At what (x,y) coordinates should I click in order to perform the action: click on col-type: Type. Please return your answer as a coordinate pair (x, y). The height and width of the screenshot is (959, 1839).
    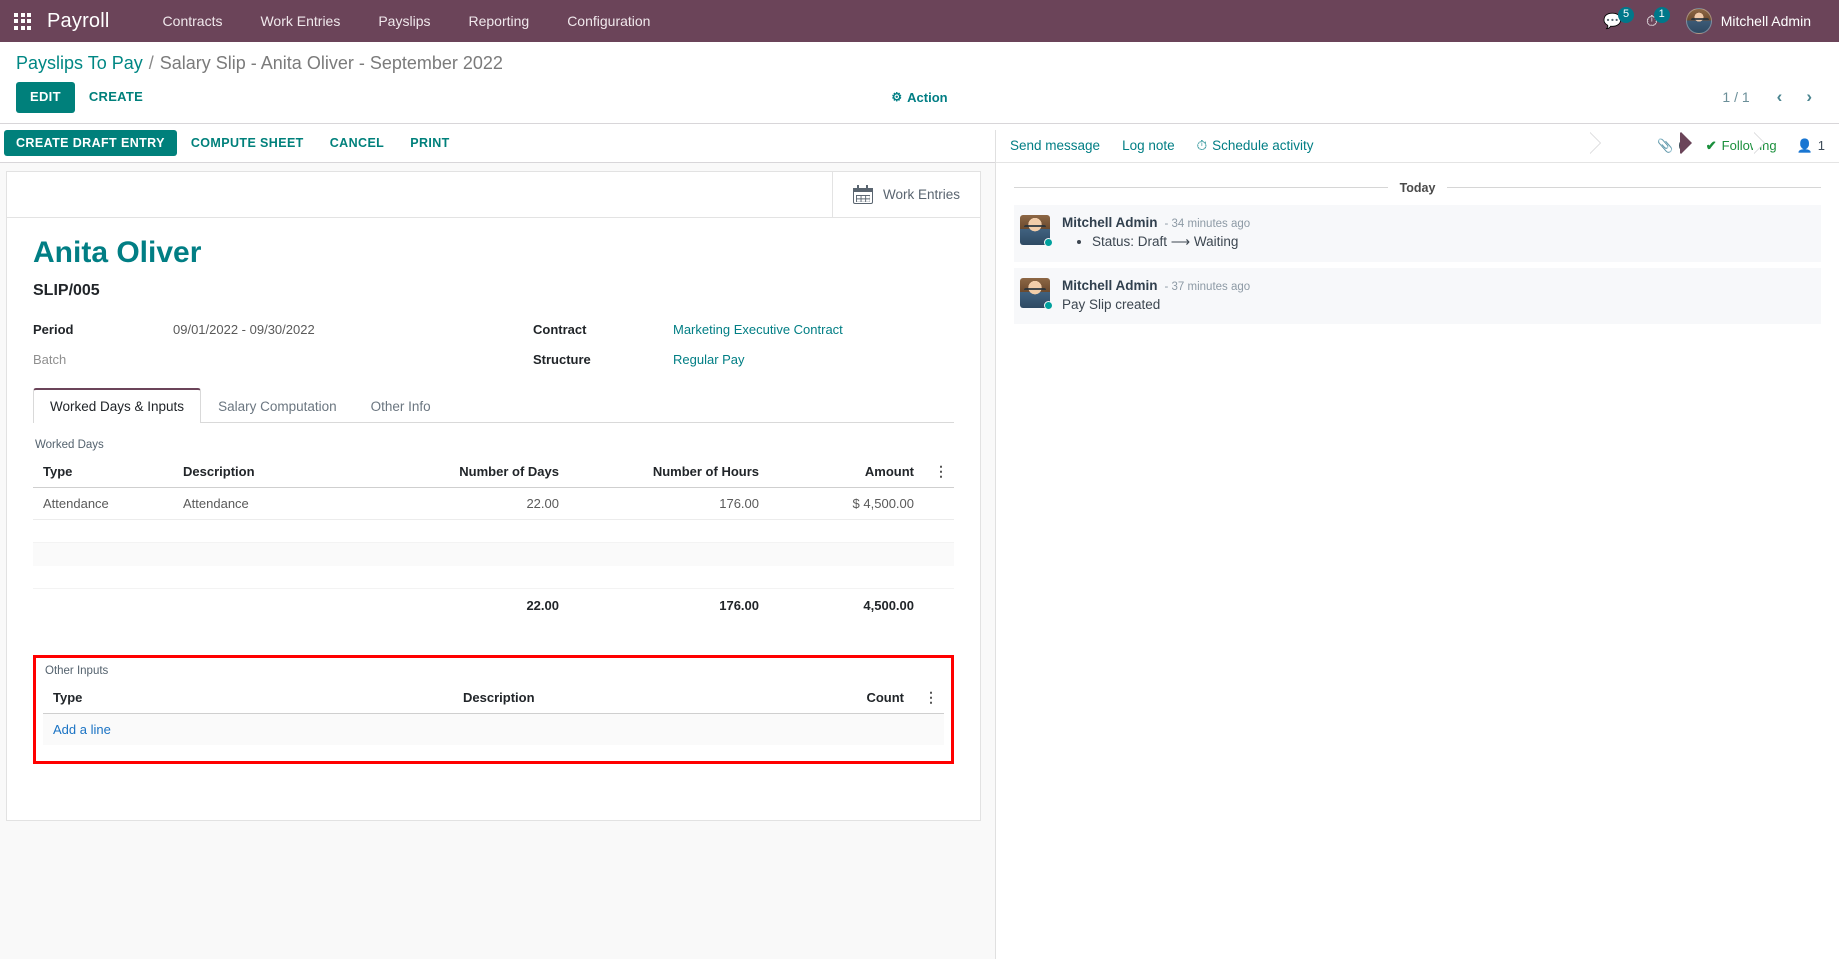
    Looking at the image, I should click on (103, 472).